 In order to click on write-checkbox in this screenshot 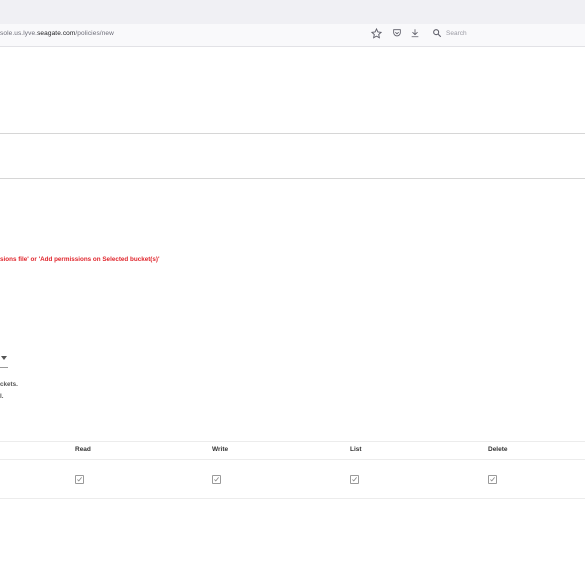, I will do `click(216, 479)`.